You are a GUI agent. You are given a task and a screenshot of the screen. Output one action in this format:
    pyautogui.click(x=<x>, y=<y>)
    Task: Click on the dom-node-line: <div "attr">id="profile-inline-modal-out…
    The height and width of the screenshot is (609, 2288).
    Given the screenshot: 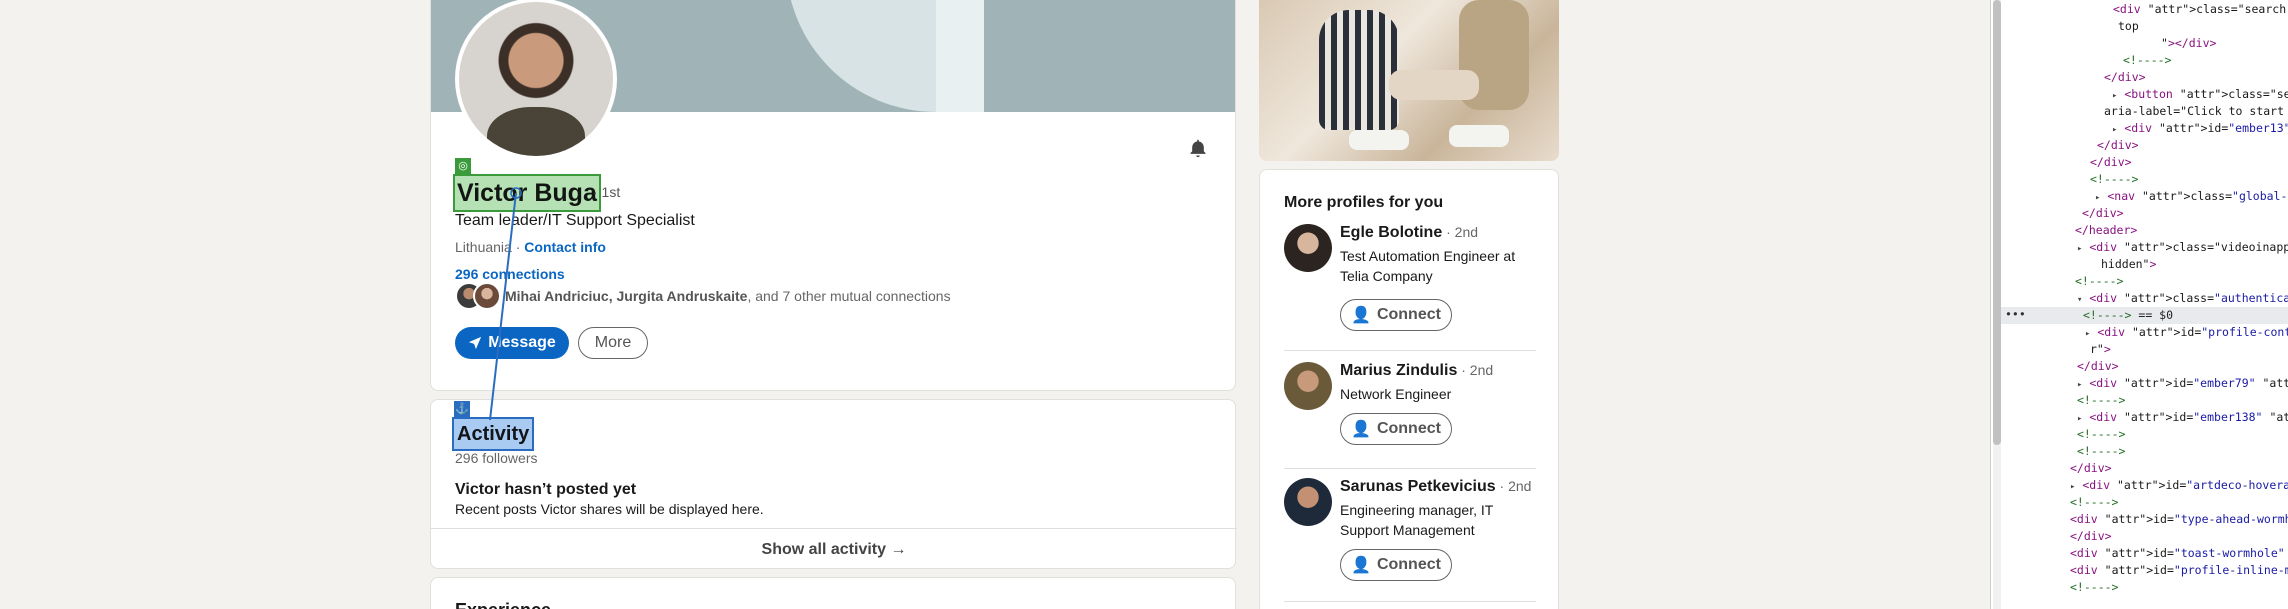 What is the action you would take?
    pyautogui.click(x=2179, y=570)
    